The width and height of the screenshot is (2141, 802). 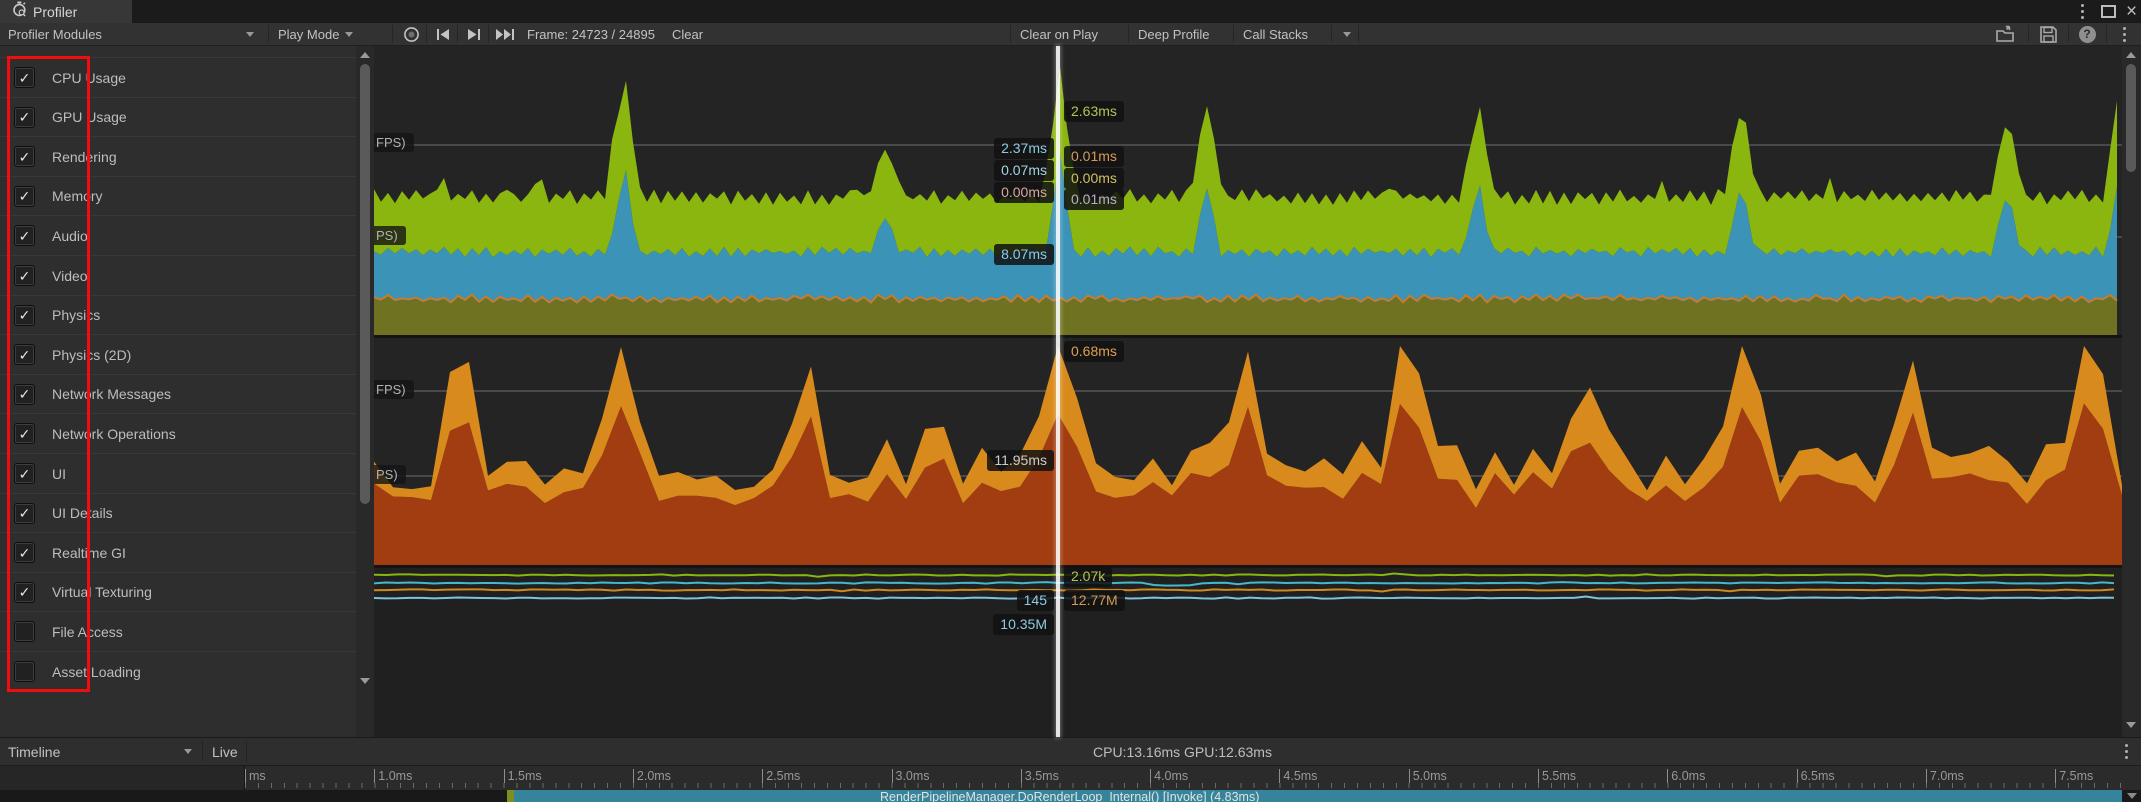 What do you see at coordinates (524, 776) in the screenshot?
I see `ruler-tick-label: 1.5ms` at bounding box center [524, 776].